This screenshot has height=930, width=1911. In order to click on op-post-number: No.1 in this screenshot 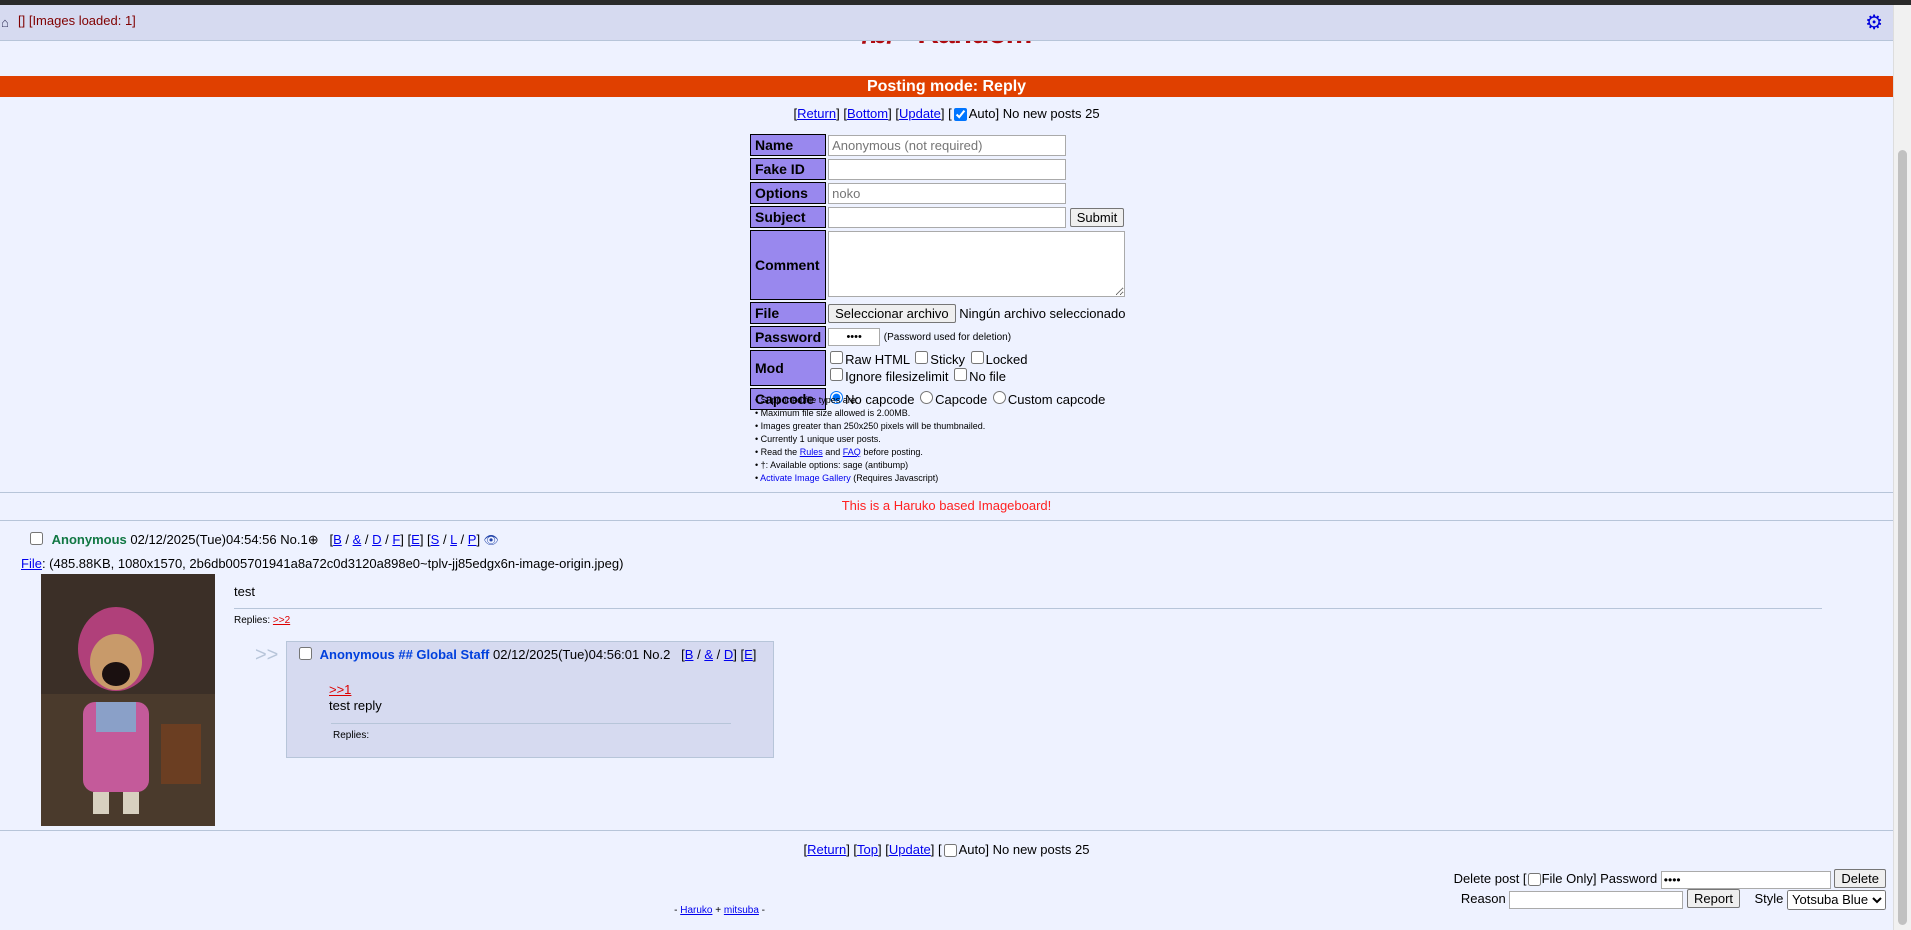, I will do `click(293, 539)`.